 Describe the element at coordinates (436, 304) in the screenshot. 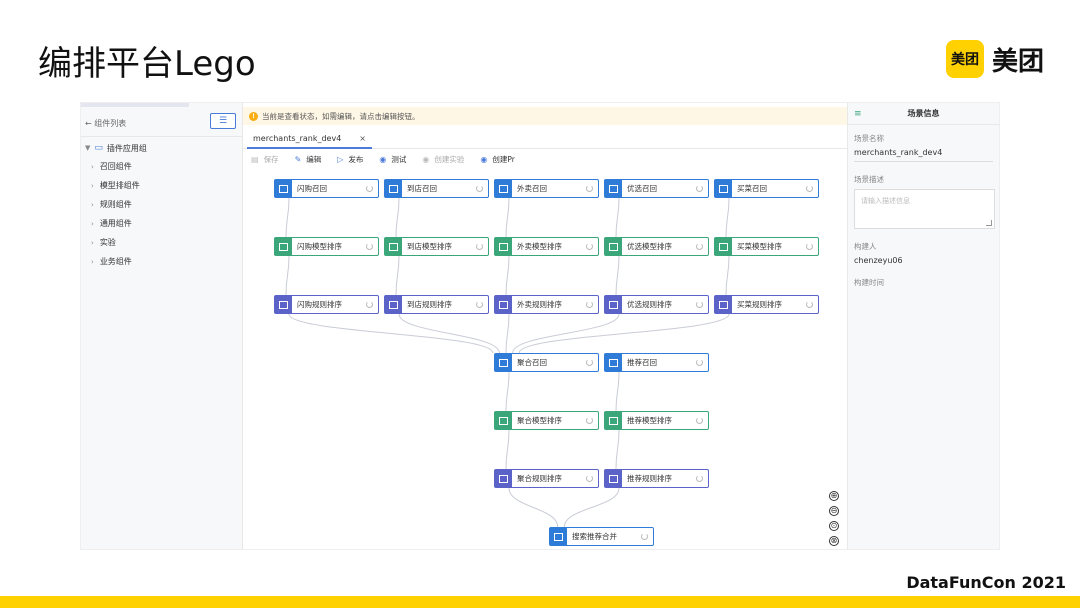

I see `flow-node: 到店规则排序` at that location.